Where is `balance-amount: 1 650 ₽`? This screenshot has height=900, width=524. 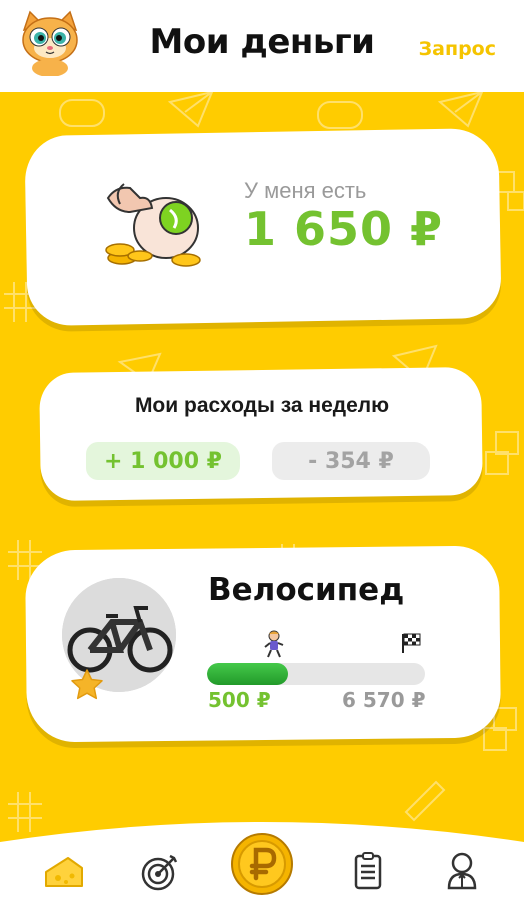
balance-amount: 1 650 ₽ is located at coordinates (344, 229).